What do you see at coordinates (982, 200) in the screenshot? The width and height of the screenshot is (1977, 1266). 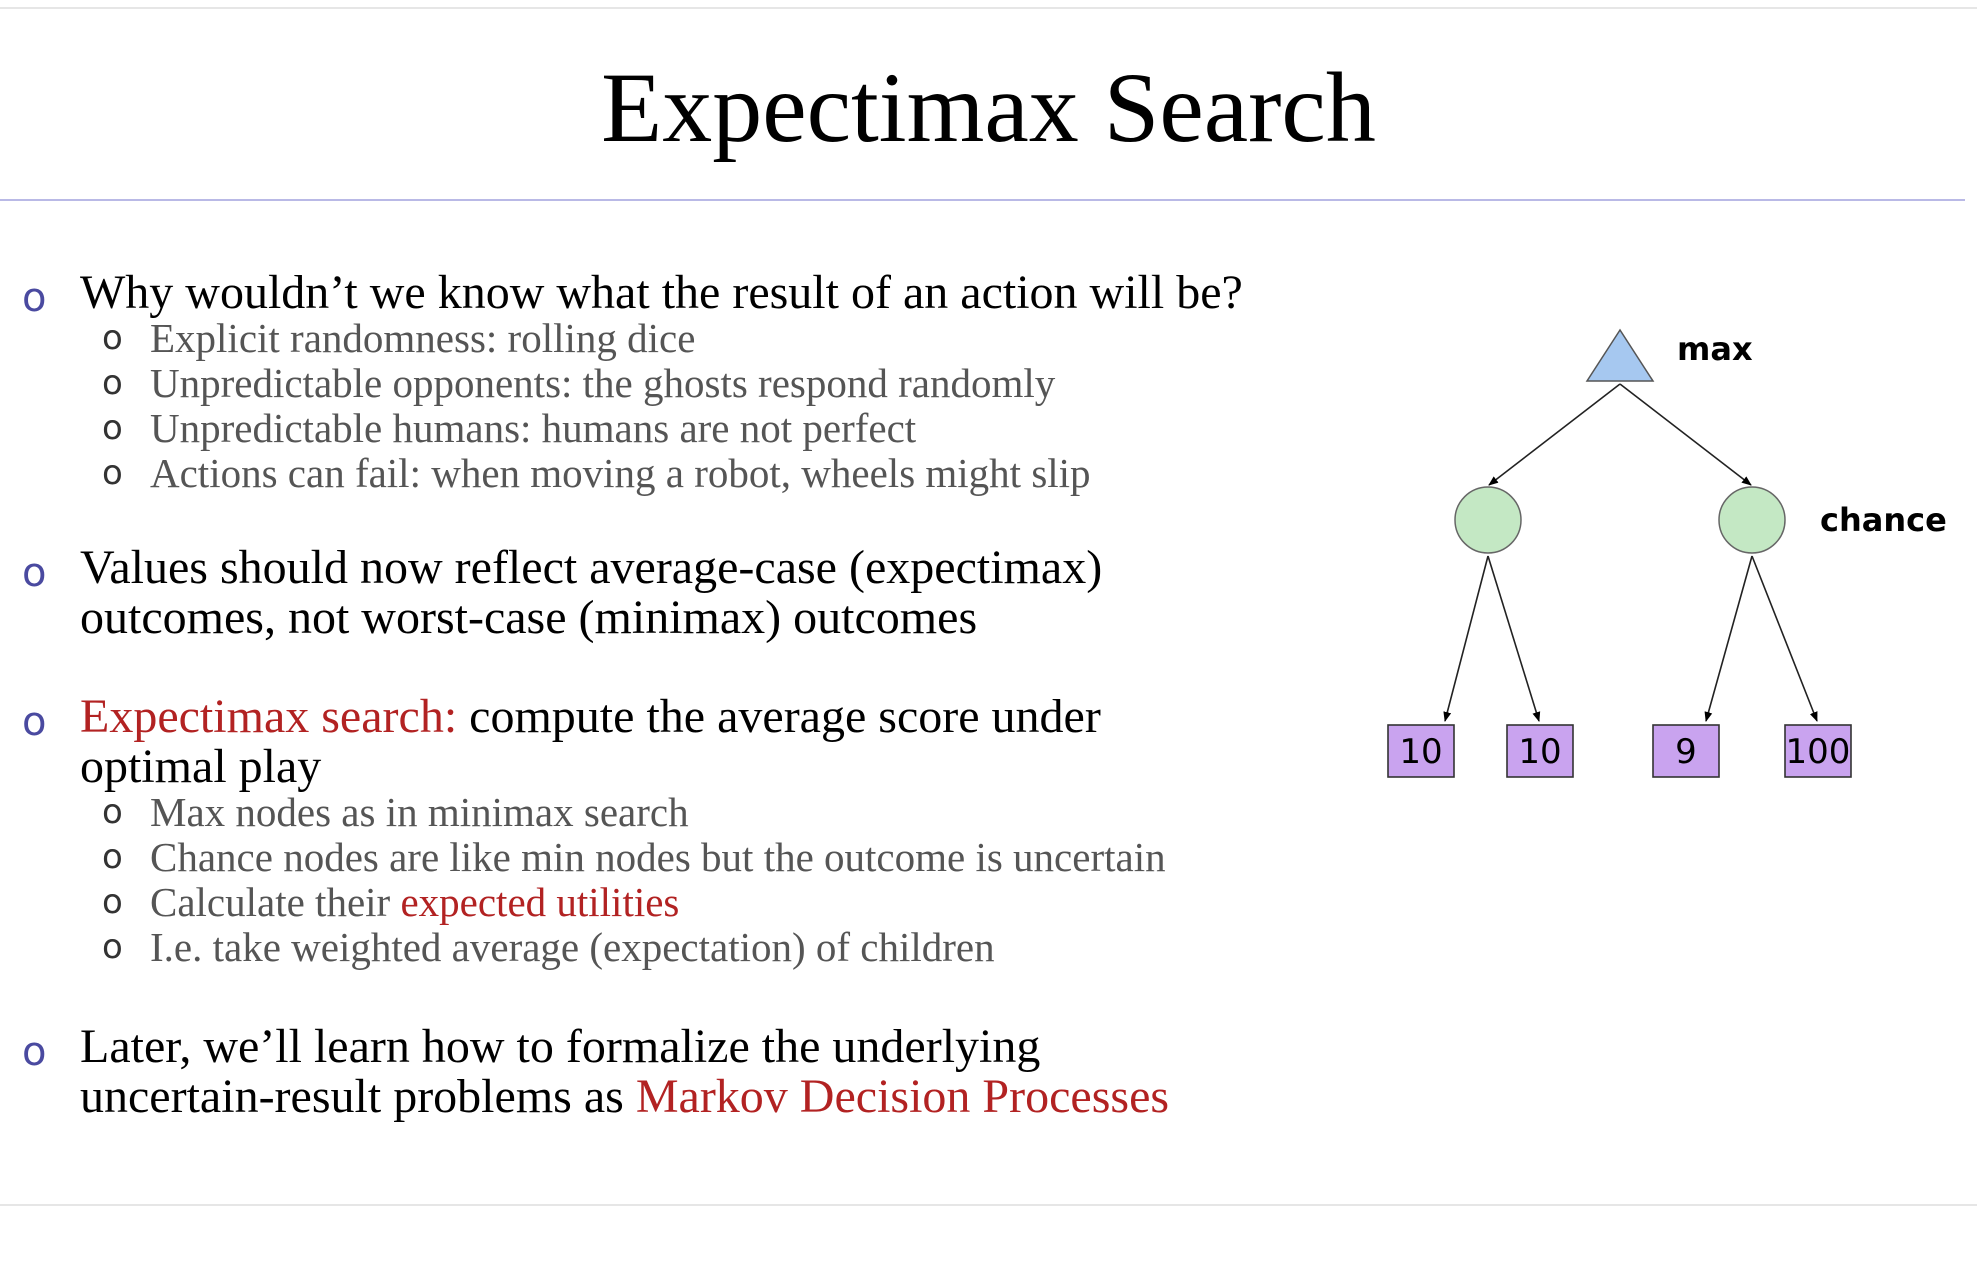 I see `title-underline` at bounding box center [982, 200].